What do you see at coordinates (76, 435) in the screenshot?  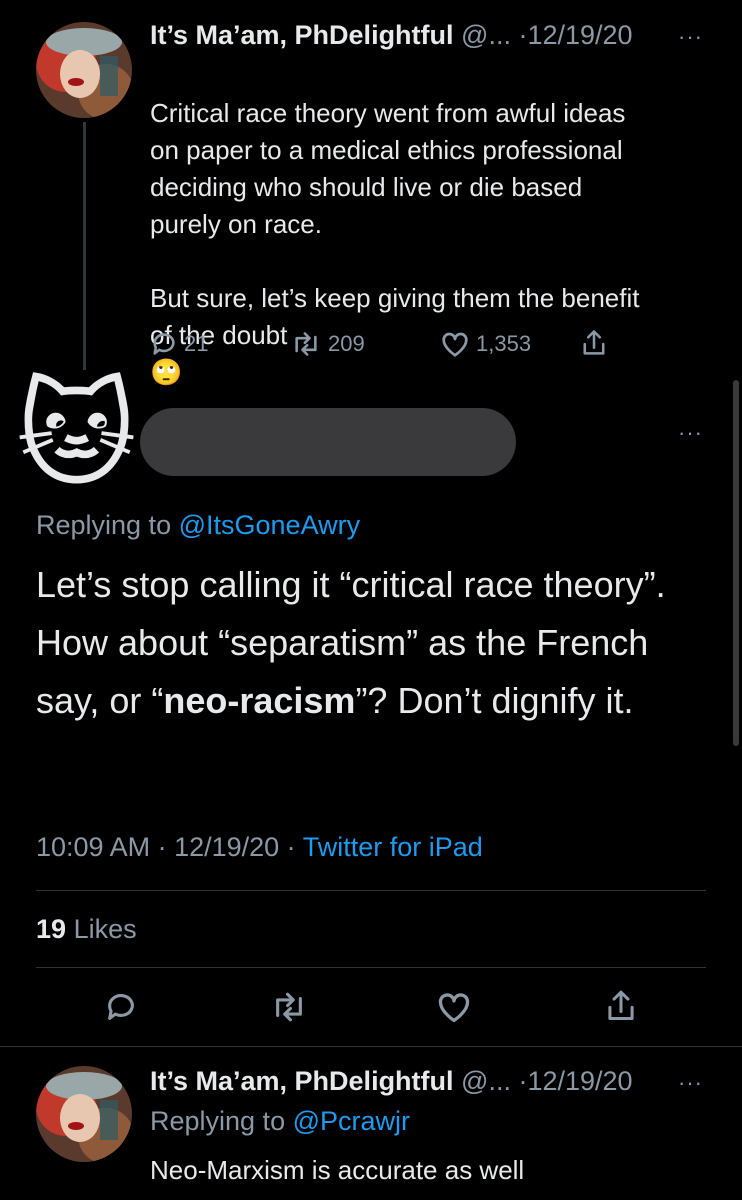 I see `cat-avatar: 🐱` at bounding box center [76, 435].